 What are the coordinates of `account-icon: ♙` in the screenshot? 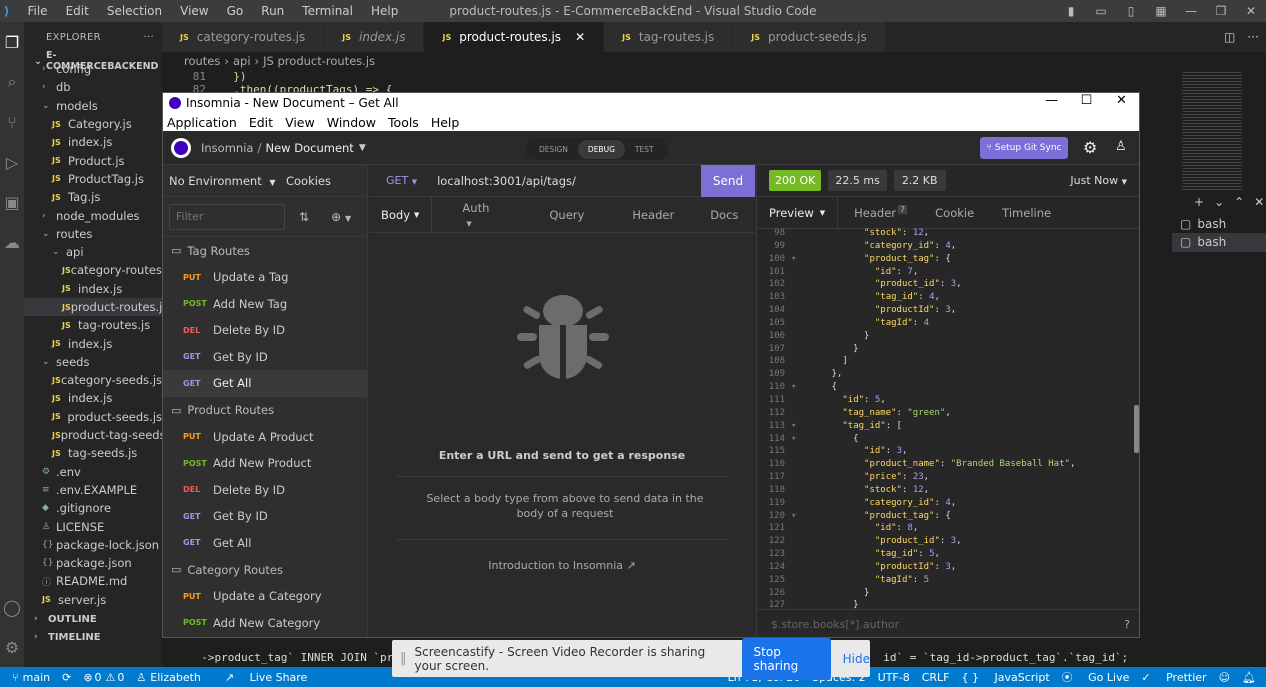 It's located at (1121, 146).